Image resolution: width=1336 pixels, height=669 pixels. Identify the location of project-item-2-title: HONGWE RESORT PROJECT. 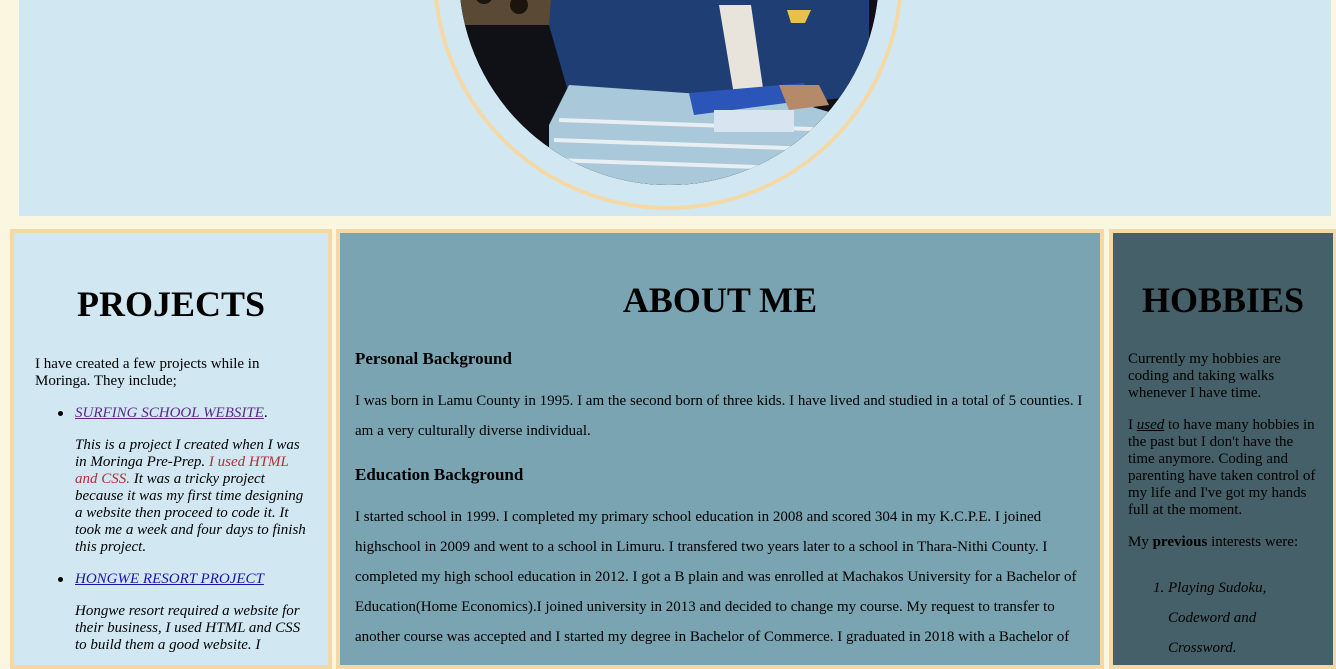
(195, 579).